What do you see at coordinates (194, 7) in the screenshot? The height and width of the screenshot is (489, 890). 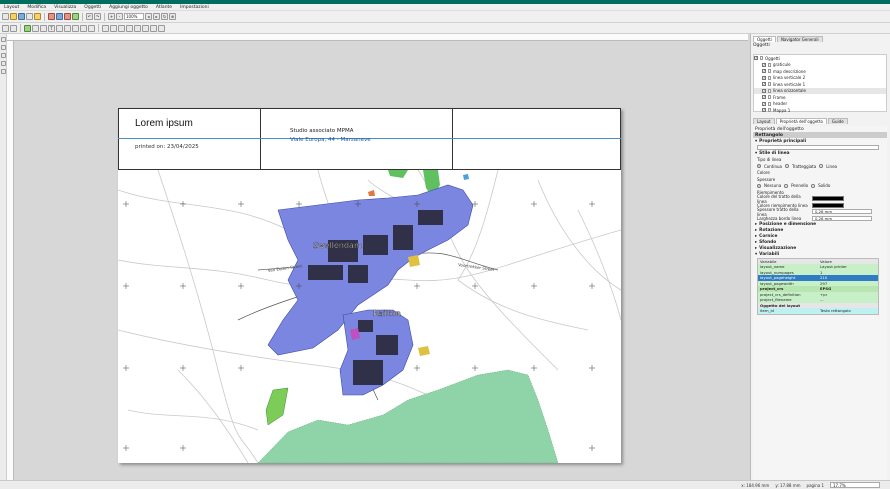 I see `menu-settings: Impostazioni` at bounding box center [194, 7].